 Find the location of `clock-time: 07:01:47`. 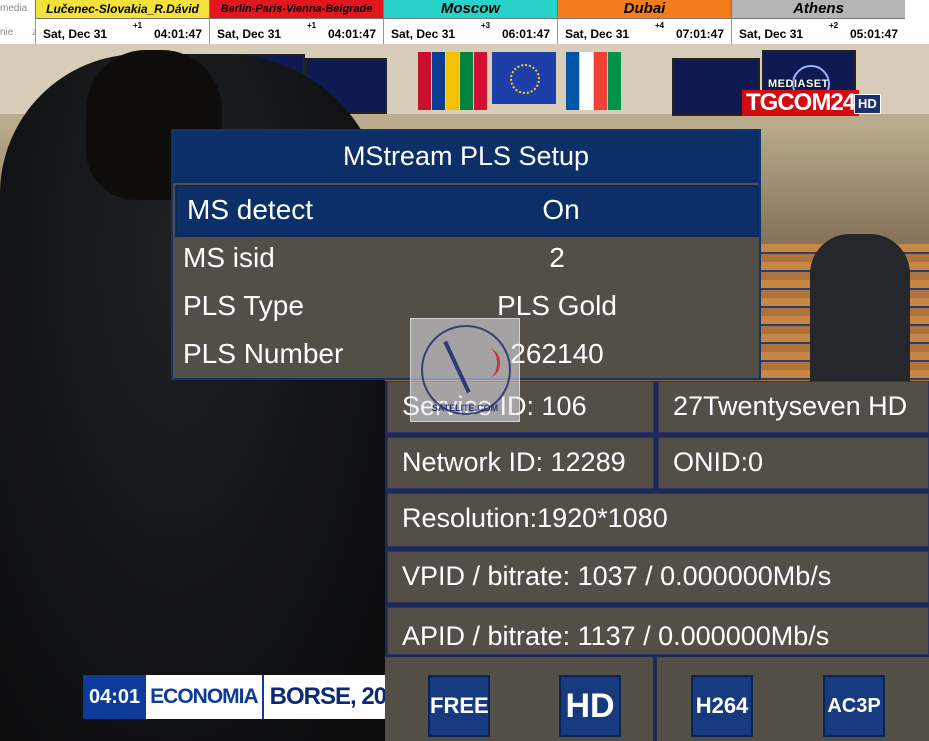

clock-time: 07:01:47 is located at coordinates (699, 34).